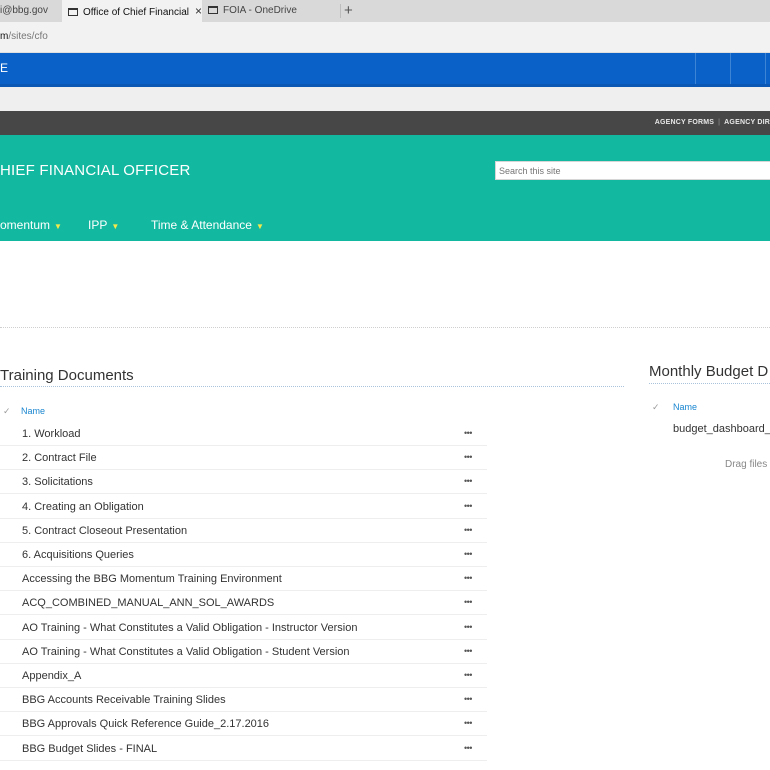 Image resolution: width=770 pixels, height=770 pixels. Describe the element at coordinates (243, 749) in the screenshot. I see `table-row: BBG Budget Slides - FINAL •••` at that location.